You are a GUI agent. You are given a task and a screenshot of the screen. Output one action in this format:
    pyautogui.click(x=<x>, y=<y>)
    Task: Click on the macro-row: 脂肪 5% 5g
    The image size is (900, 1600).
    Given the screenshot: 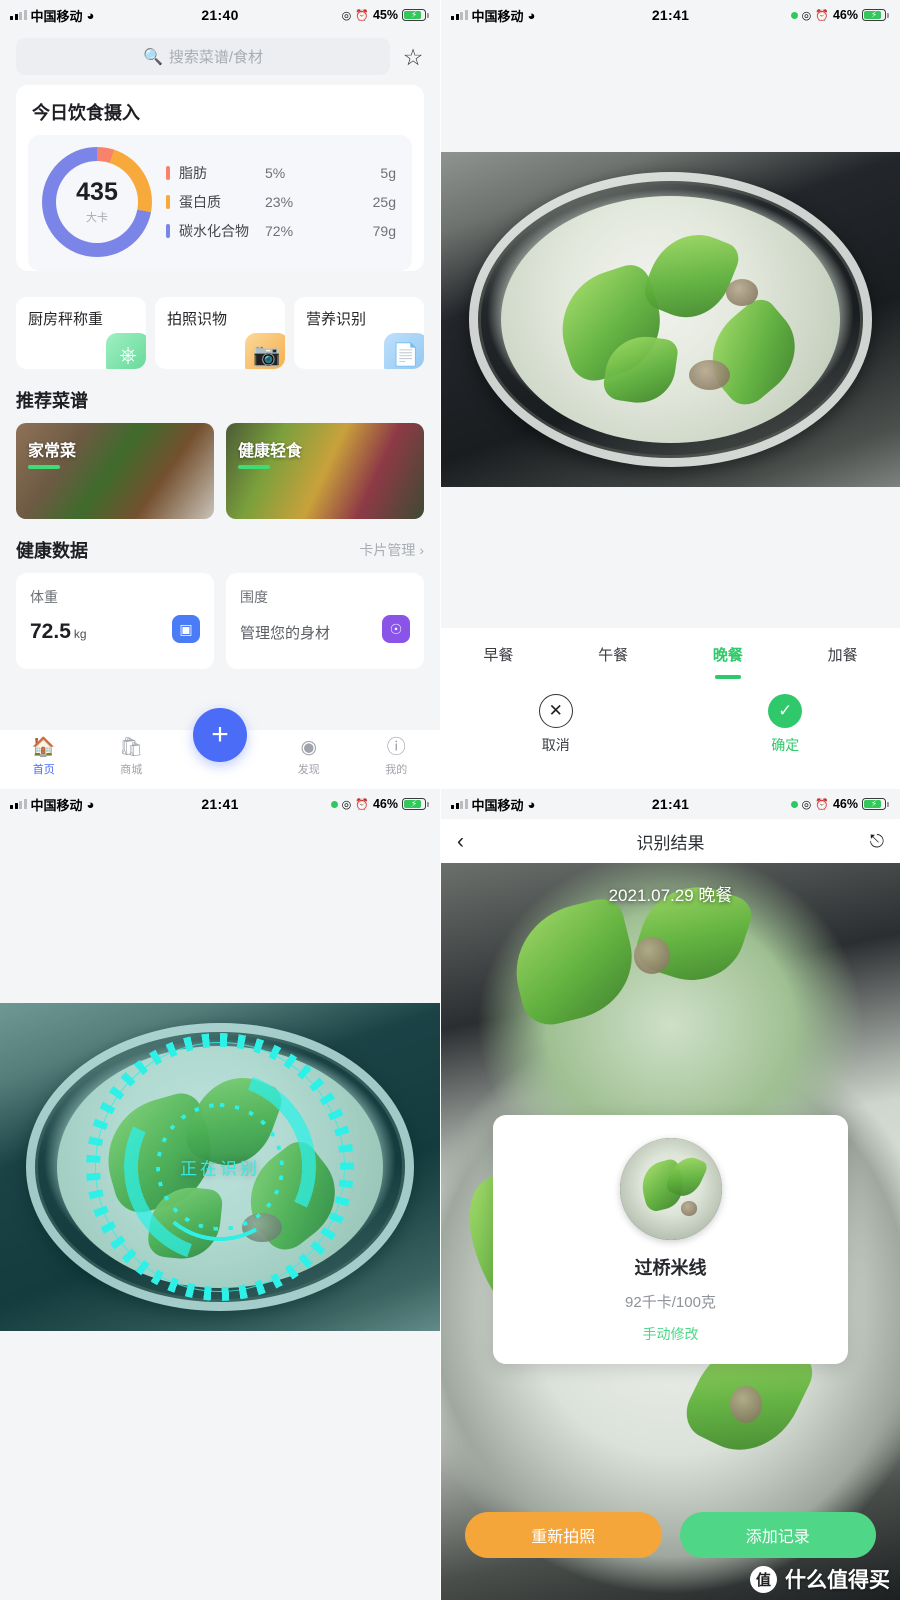 What is the action you would take?
    pyautogui.click(x=284, y=173)
    